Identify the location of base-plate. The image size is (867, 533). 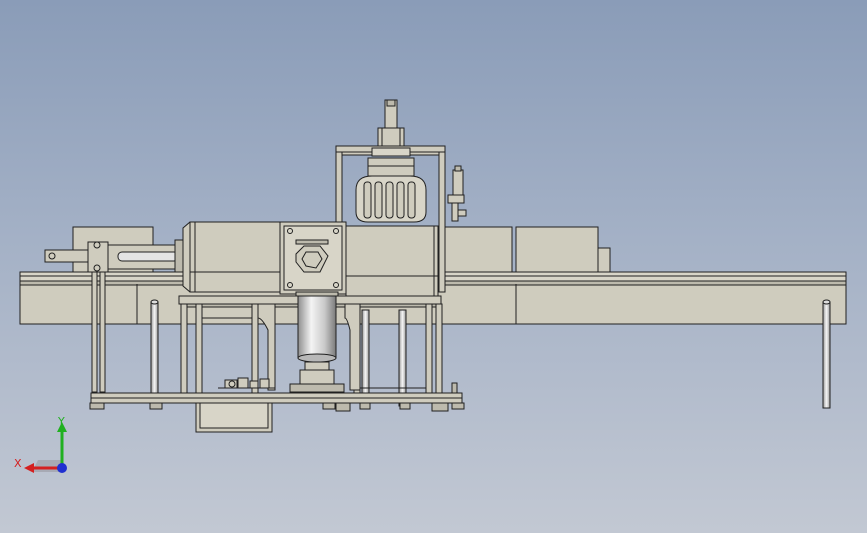
(276, 412).